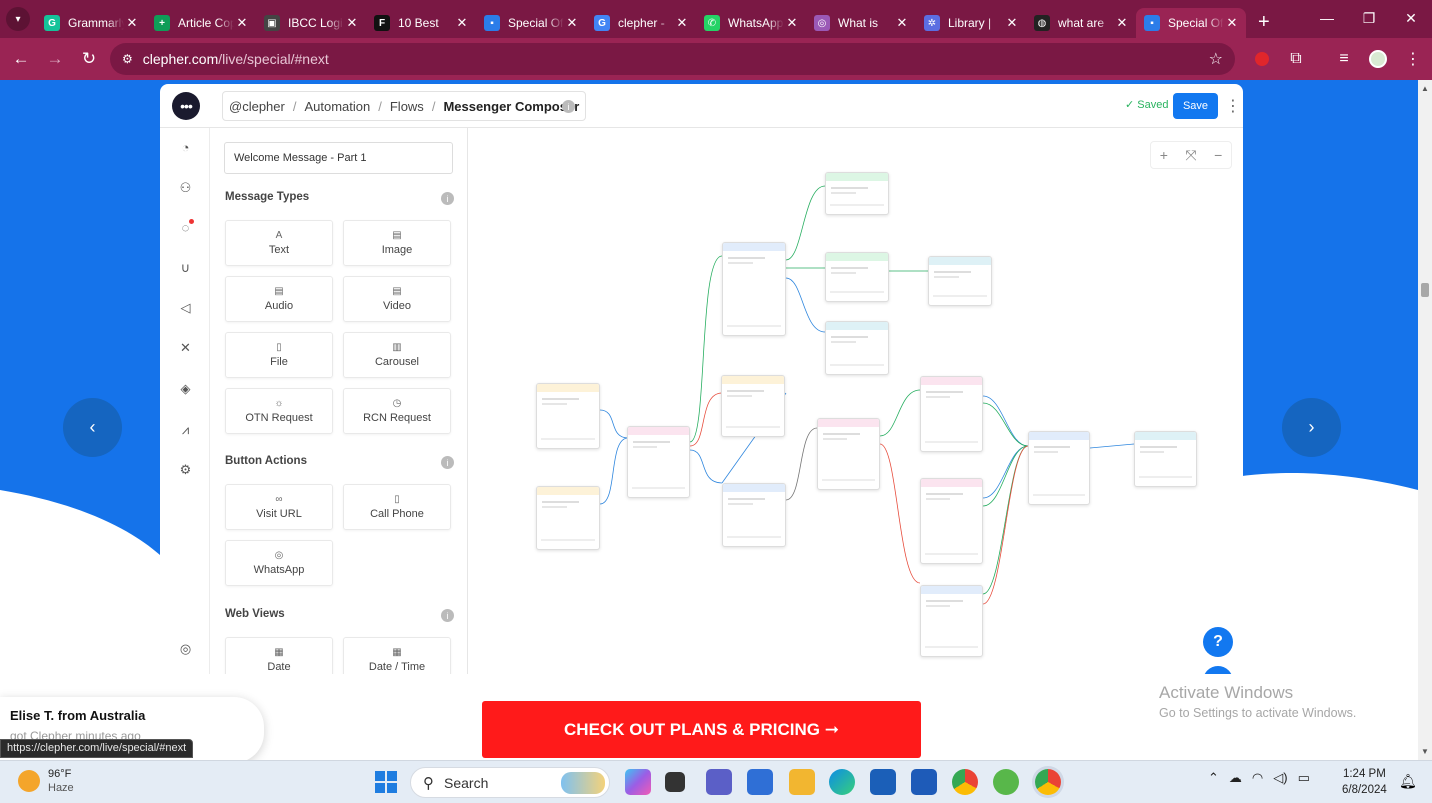 Image resolution: width=1432 pixels, height=803 pixels. What do you see at coordinates (127, 59) in the screenshot?
I see `site-info-icon: ⚙` at bounding box center [127, 59].